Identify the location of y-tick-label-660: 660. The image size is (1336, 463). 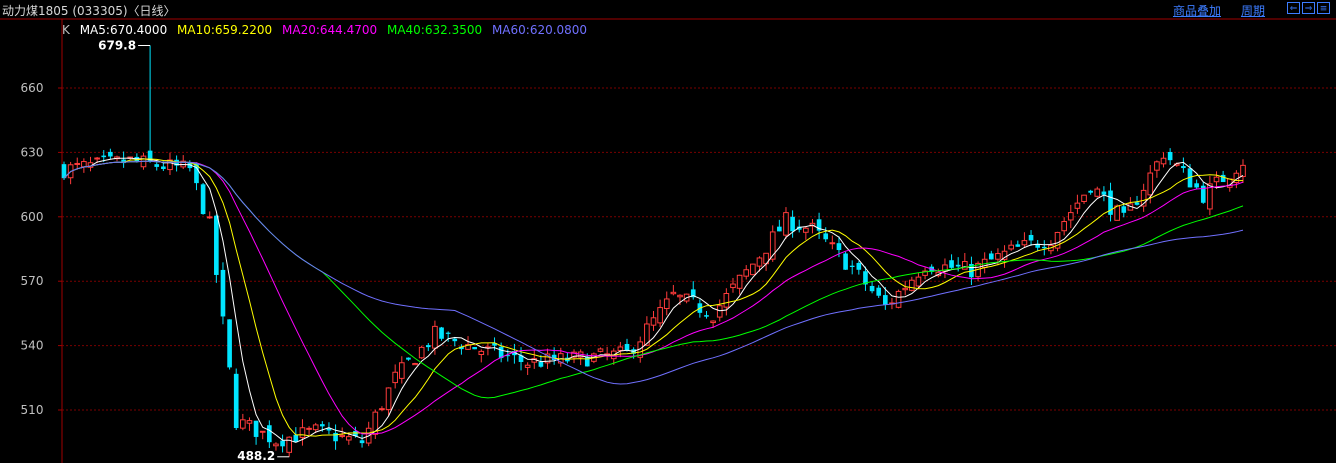
(32, 88).